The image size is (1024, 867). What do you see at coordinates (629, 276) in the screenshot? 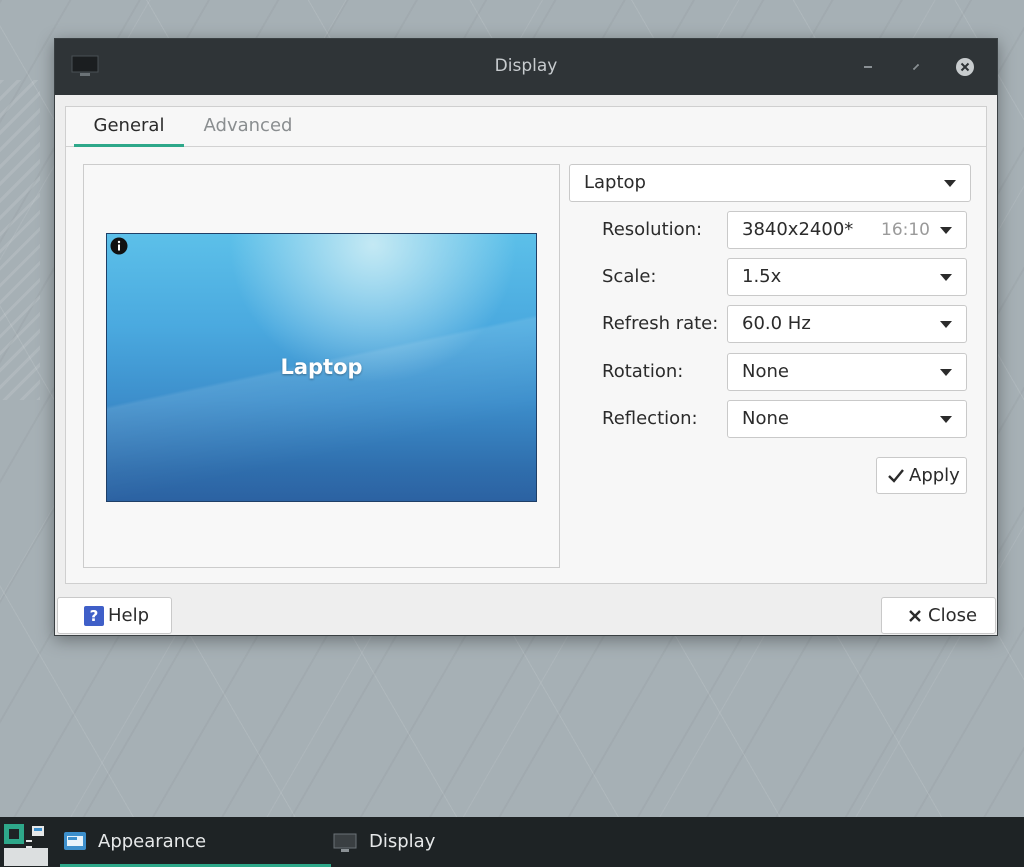
I see `scale-label: Scale:` at bounding box center [629, 276].